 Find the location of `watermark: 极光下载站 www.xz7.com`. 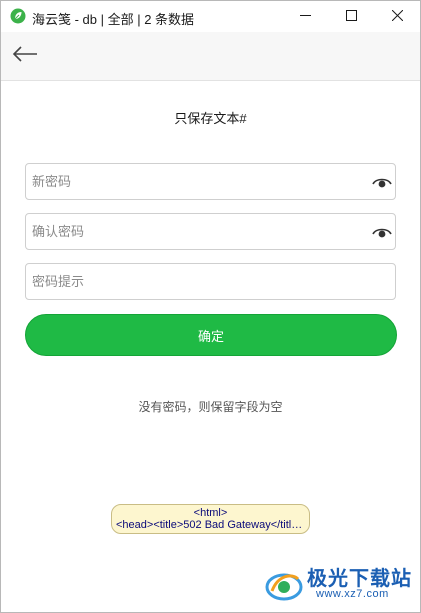

watermark: 极光下载站 www.xz7.com is located at coordinates (340, 584).